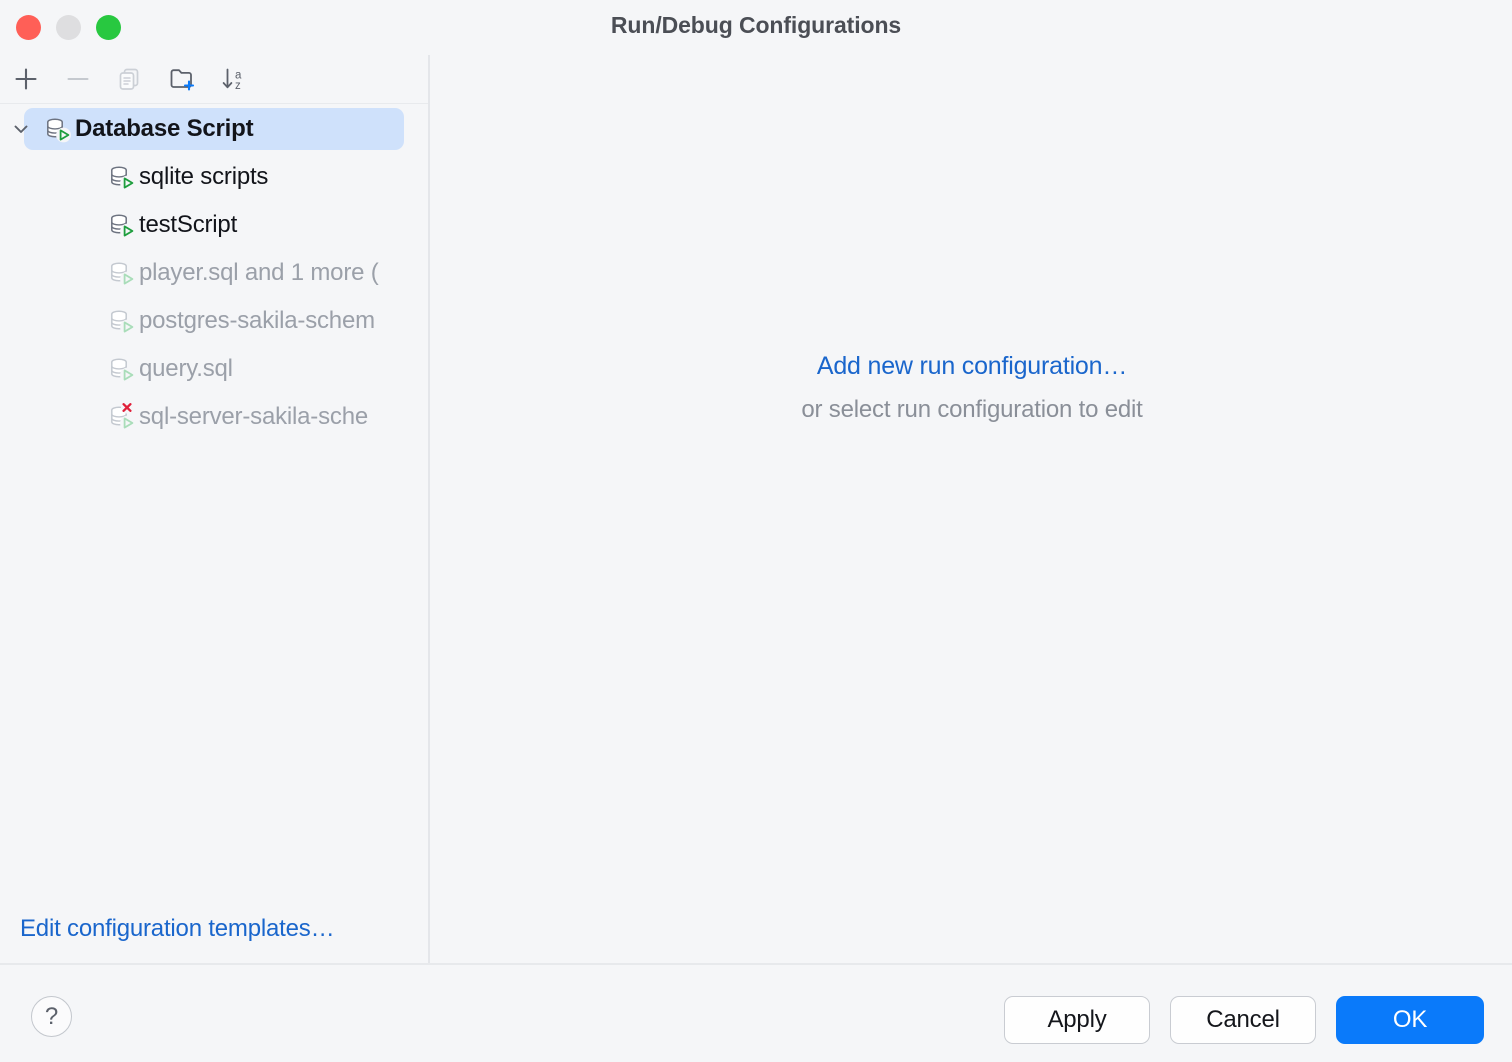 This screenshot has width=1512, height=1062. Describe the element at coordinates (51, 1016) in the screenshot. I see `help-button: ?` at that location.